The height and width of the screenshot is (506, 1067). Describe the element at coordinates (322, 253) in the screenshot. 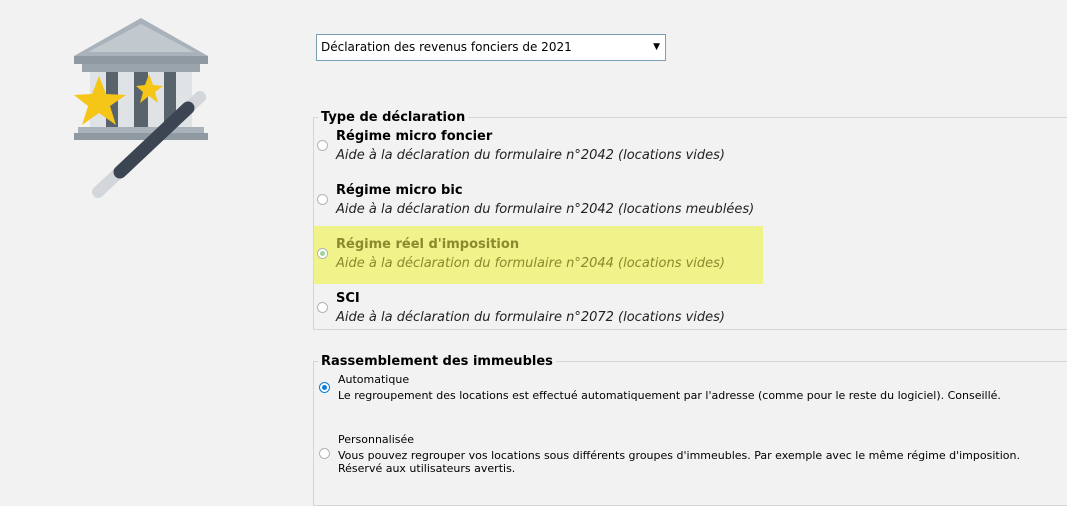

I see `radio-regime-reel` at that location.